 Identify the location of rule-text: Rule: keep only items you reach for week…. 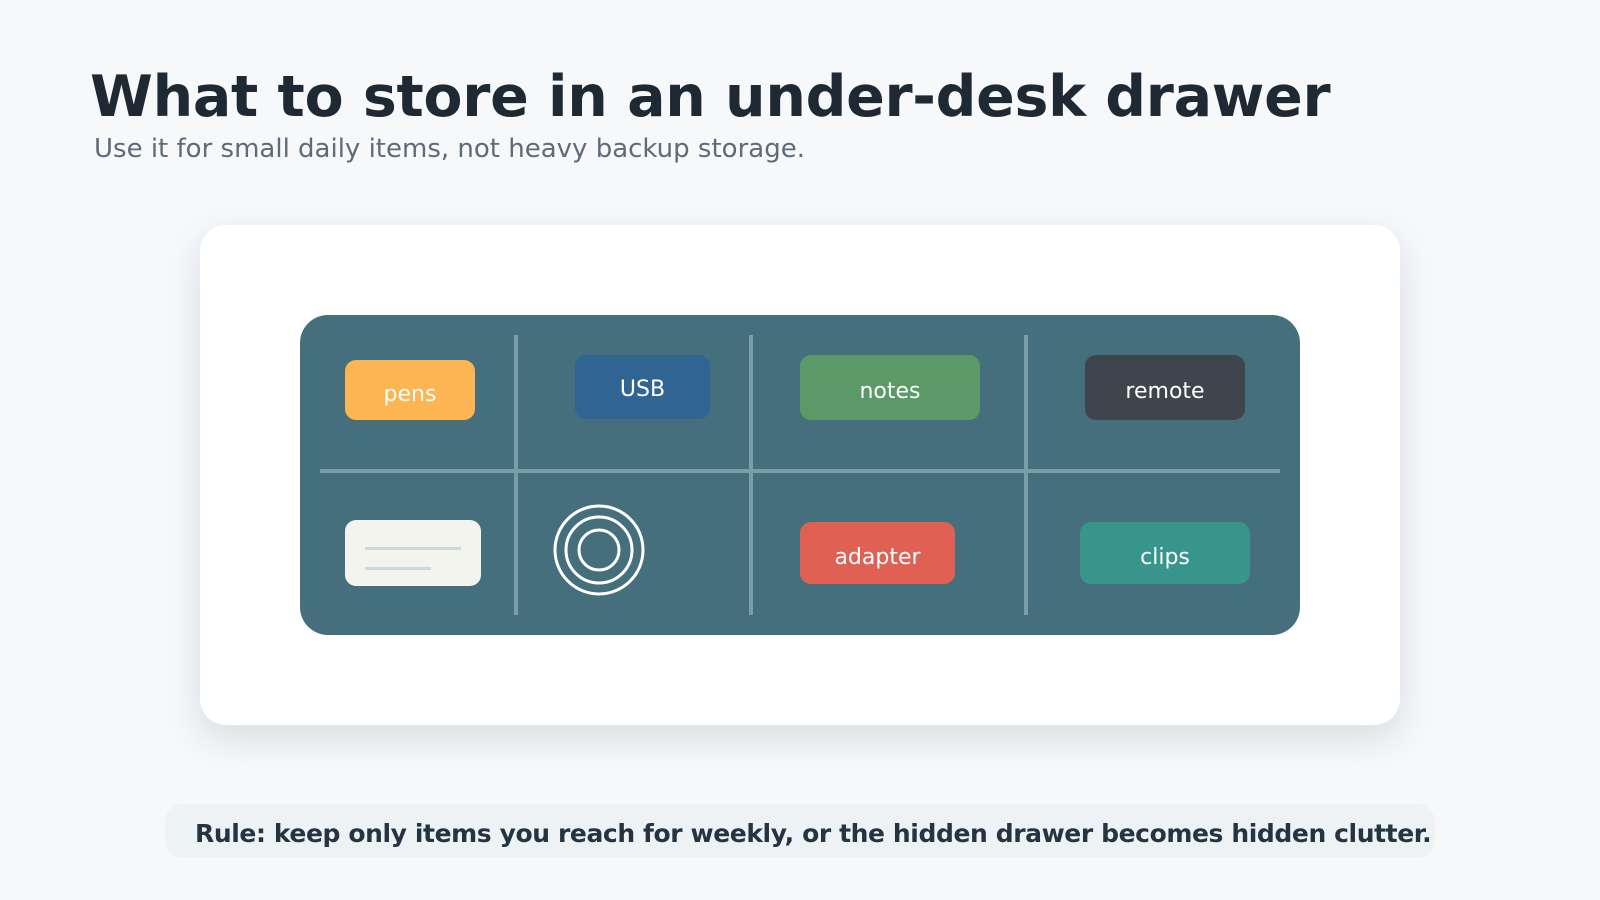
(813, 833).